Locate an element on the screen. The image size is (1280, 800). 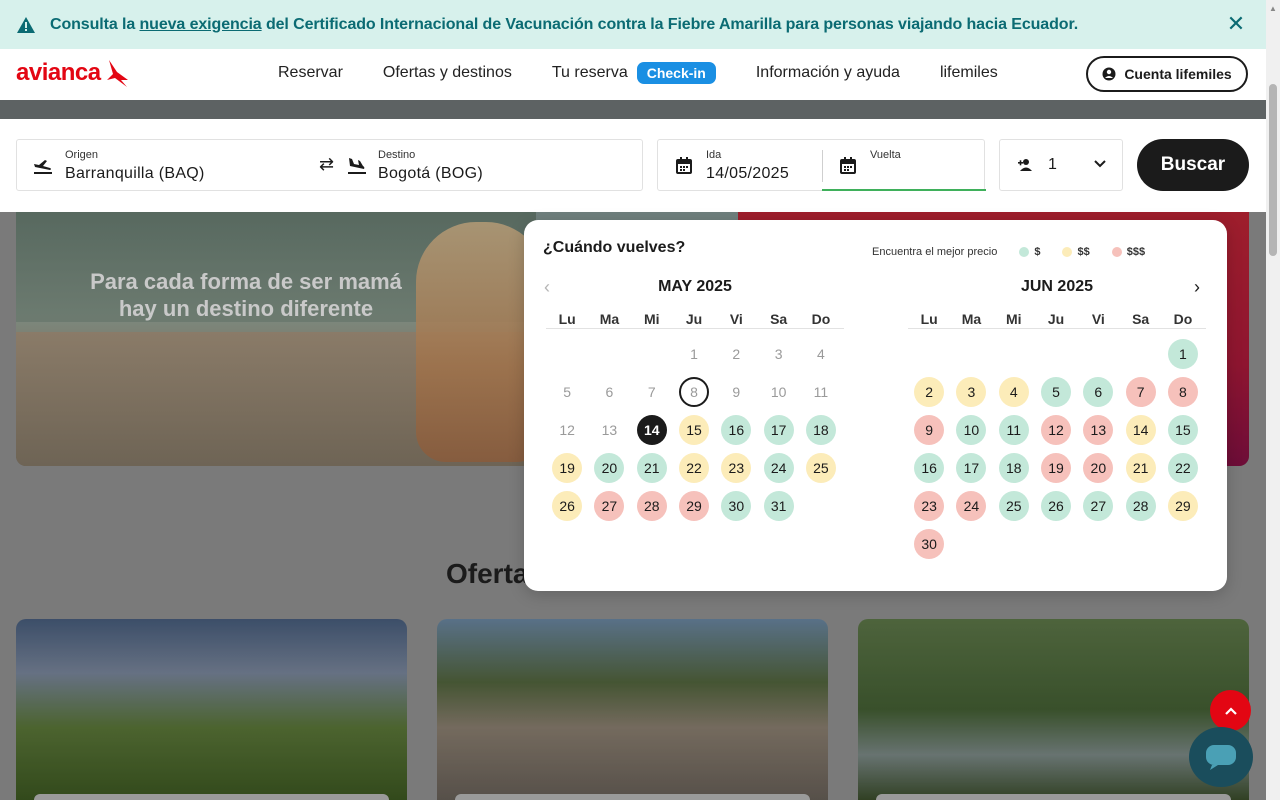
day-button: 31 is located at coordinates (778, 506).